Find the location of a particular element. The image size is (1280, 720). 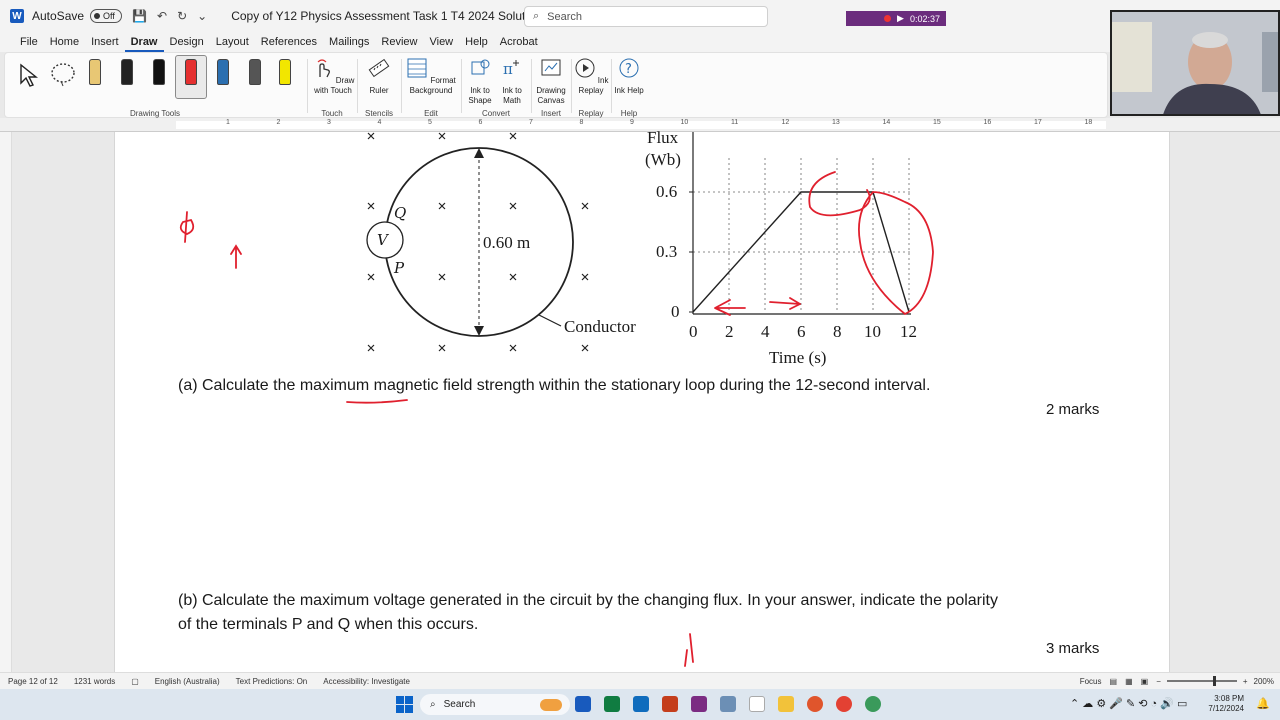

format-background-icon is located at coordinates (417, 68).